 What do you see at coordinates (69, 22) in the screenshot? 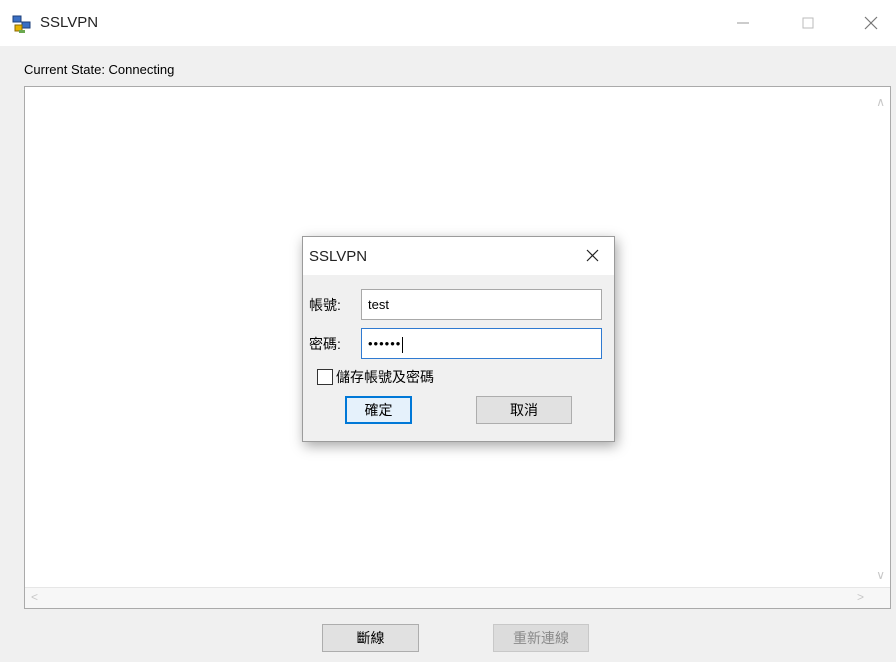
I see `window-title: SSLVPN` at bounding box center [69, 22].